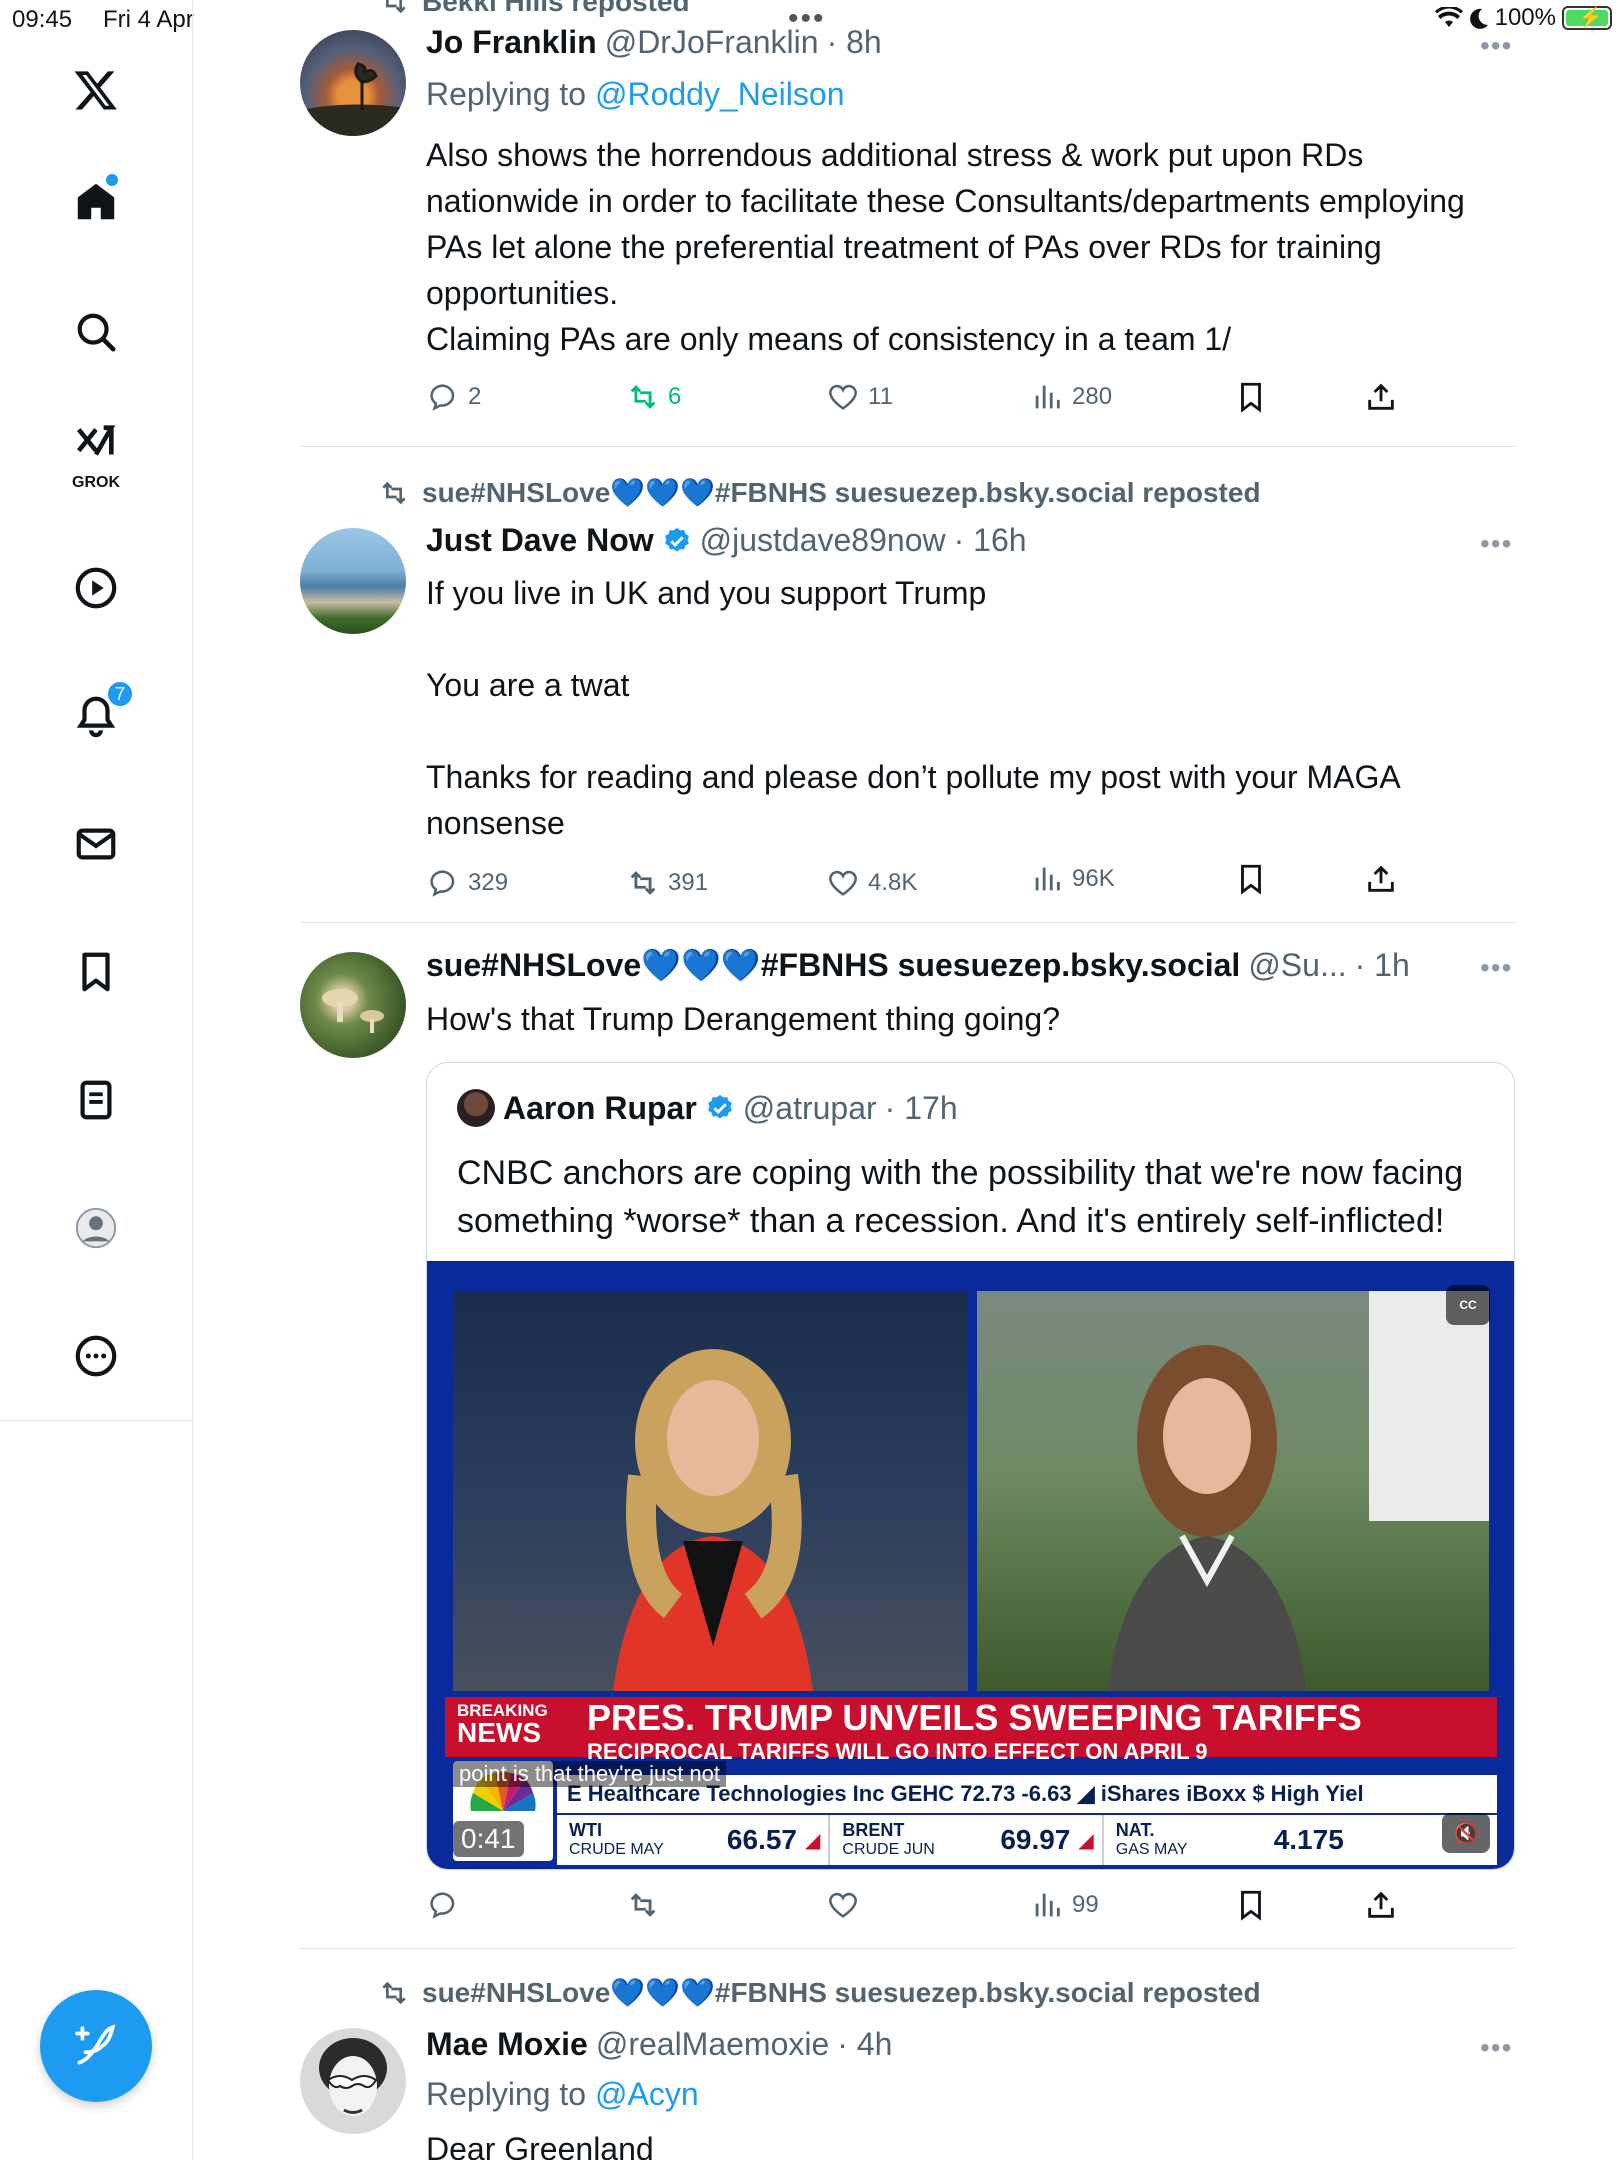 This screenshot has width=1620, height=2160. What do you see at coordinates (712, 2044) in the screenshot?
I see `author-handle: @realMaemoxie` at bounding box center [712, 2044].